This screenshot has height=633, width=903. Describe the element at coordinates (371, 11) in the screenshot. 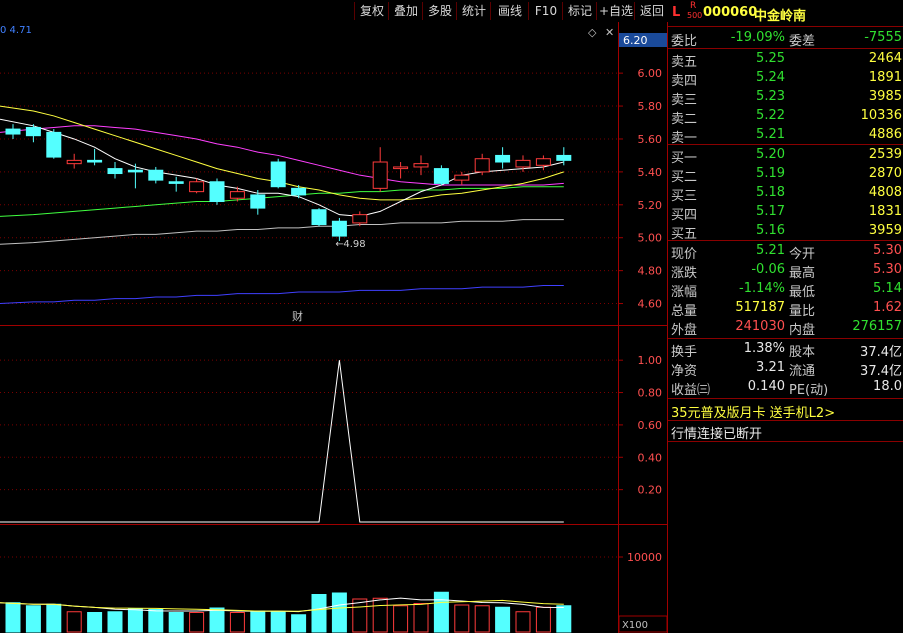

I see `fuquan-button: 复权` at that location.